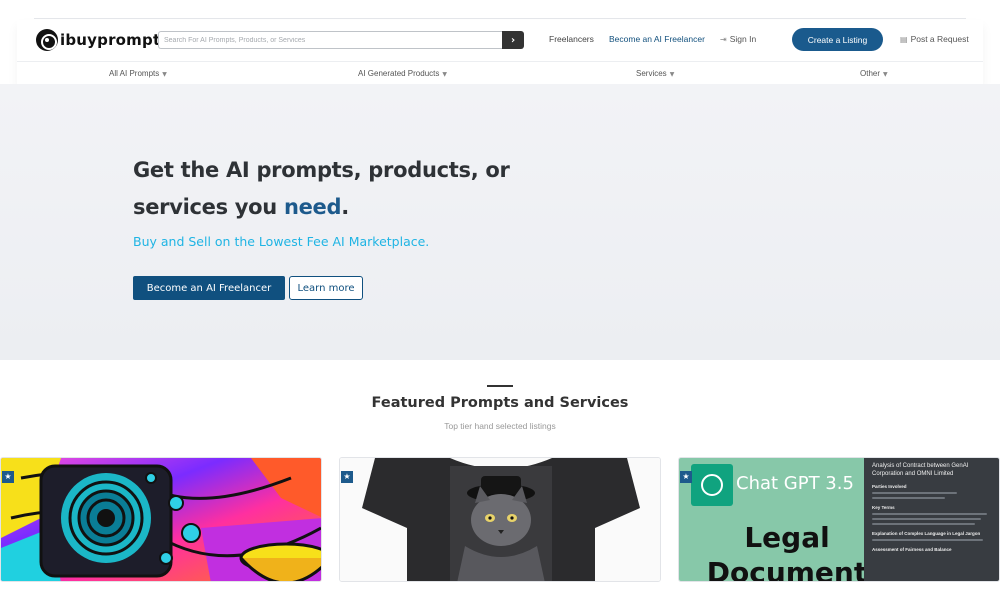 This screenshot has height=600, width=1000. What do you see at coordinates (209, 288) in the screenshot?
I see `become-freelancer-button: Become an AI Freelancer` at bounding box center [209, 288].